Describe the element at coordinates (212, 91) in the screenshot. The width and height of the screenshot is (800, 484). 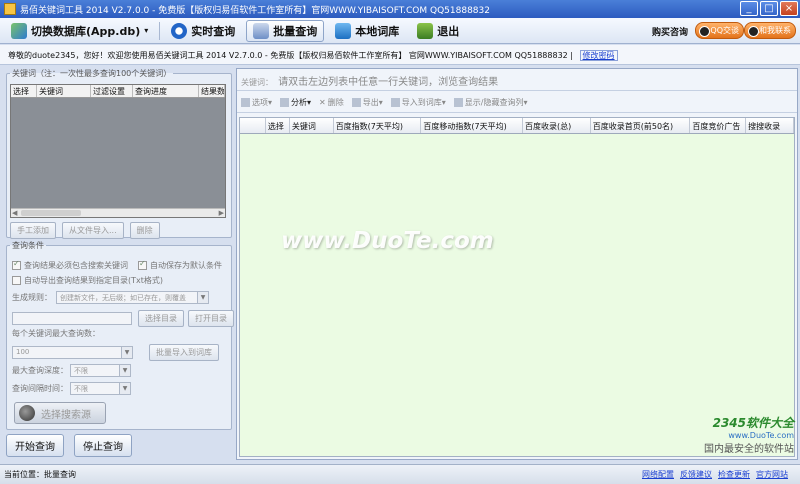
I see `col-result-count: 结果数` at that location.